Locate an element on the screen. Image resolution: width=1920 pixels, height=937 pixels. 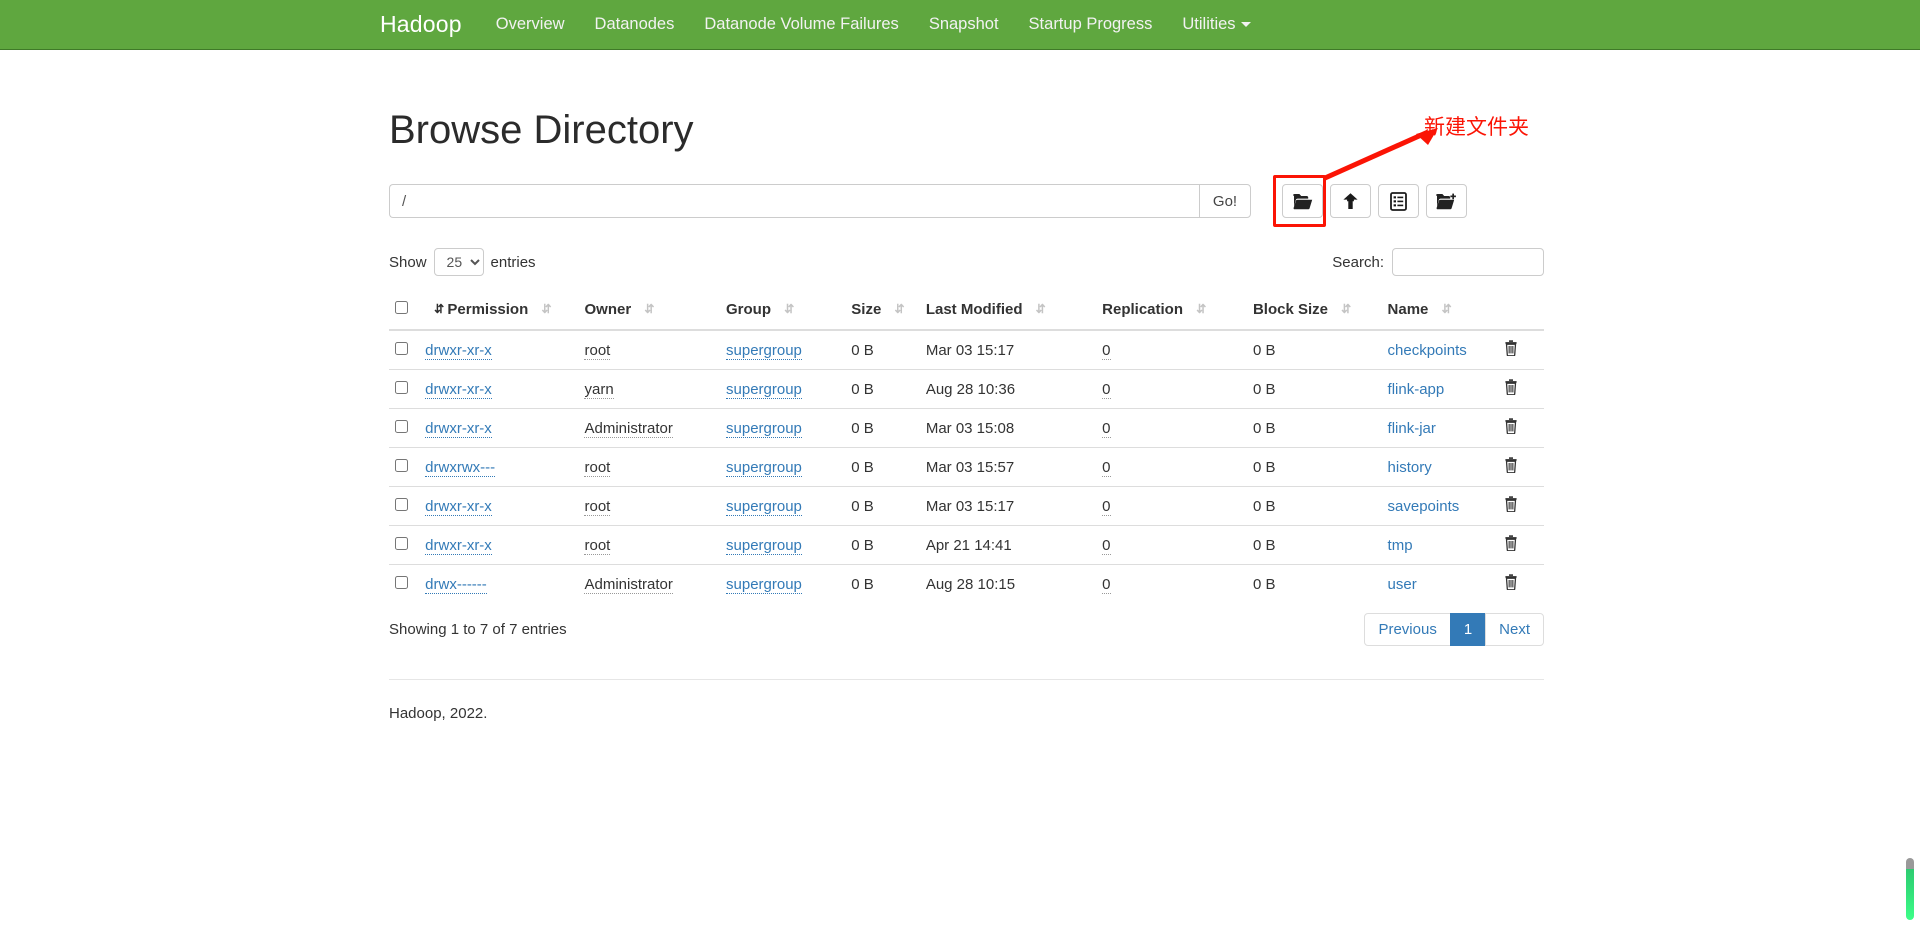
nav-item-utilities: Utilities is located at coordinates (1216, 24).